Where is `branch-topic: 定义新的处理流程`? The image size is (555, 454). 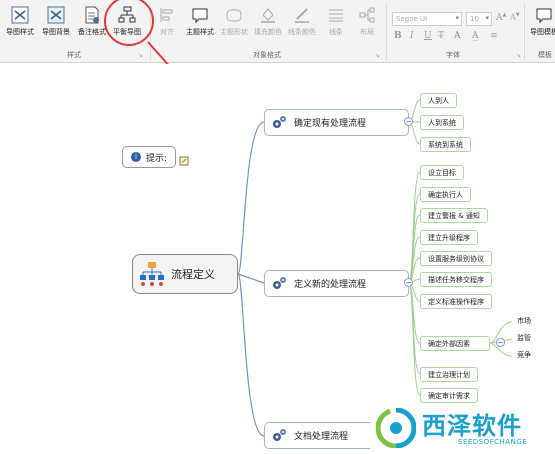 branch-topic: 定义新的处理流程 is located at coordinates (336, 283).